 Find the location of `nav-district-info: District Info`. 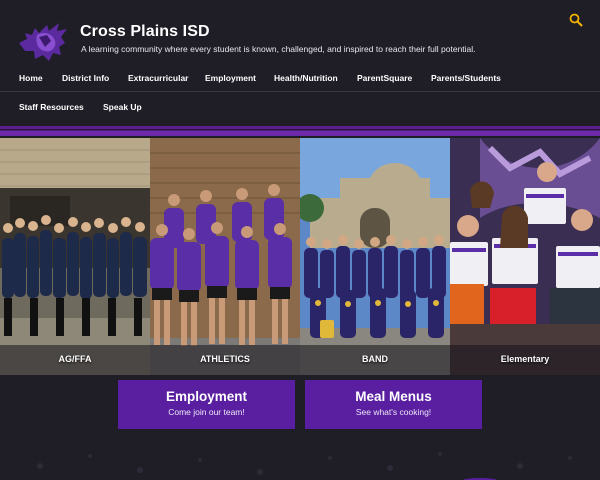

nav-district-info: District Info is located at coordinates (85, 78).